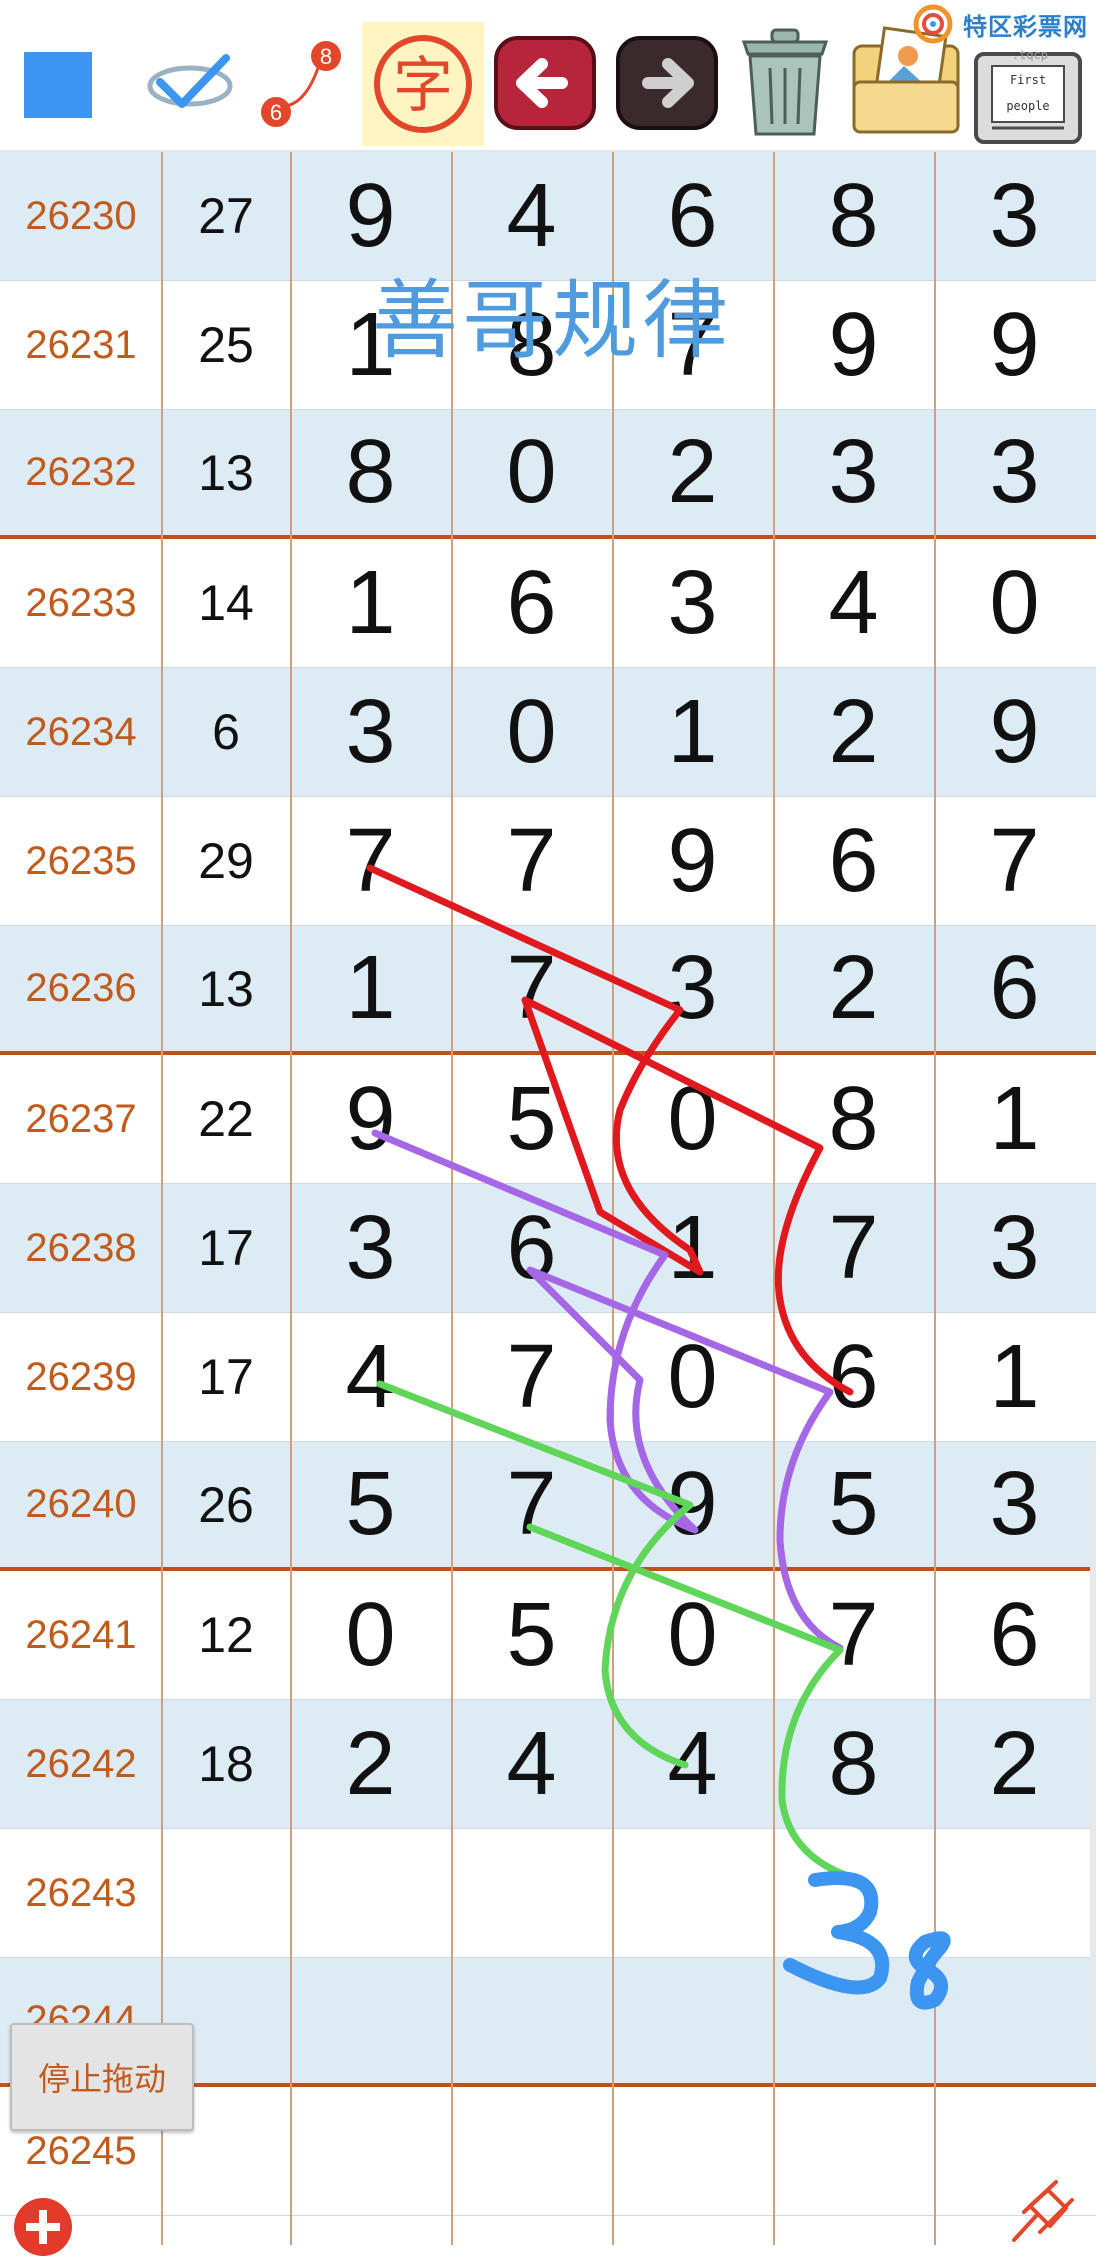 Image resolution: width=1096 pixels, height=2256 pixels. Describe the element at coordinates (81, 602) in the screenshot. I see `issue-number: 26233` at that location.